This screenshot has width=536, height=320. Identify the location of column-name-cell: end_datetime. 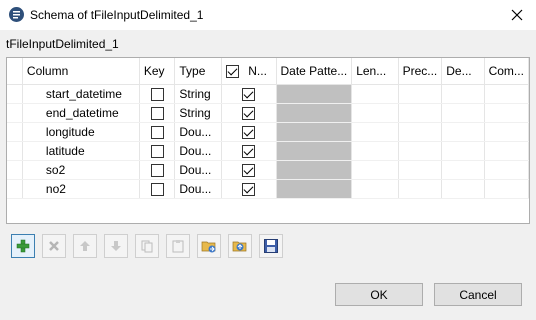
(81, 113).